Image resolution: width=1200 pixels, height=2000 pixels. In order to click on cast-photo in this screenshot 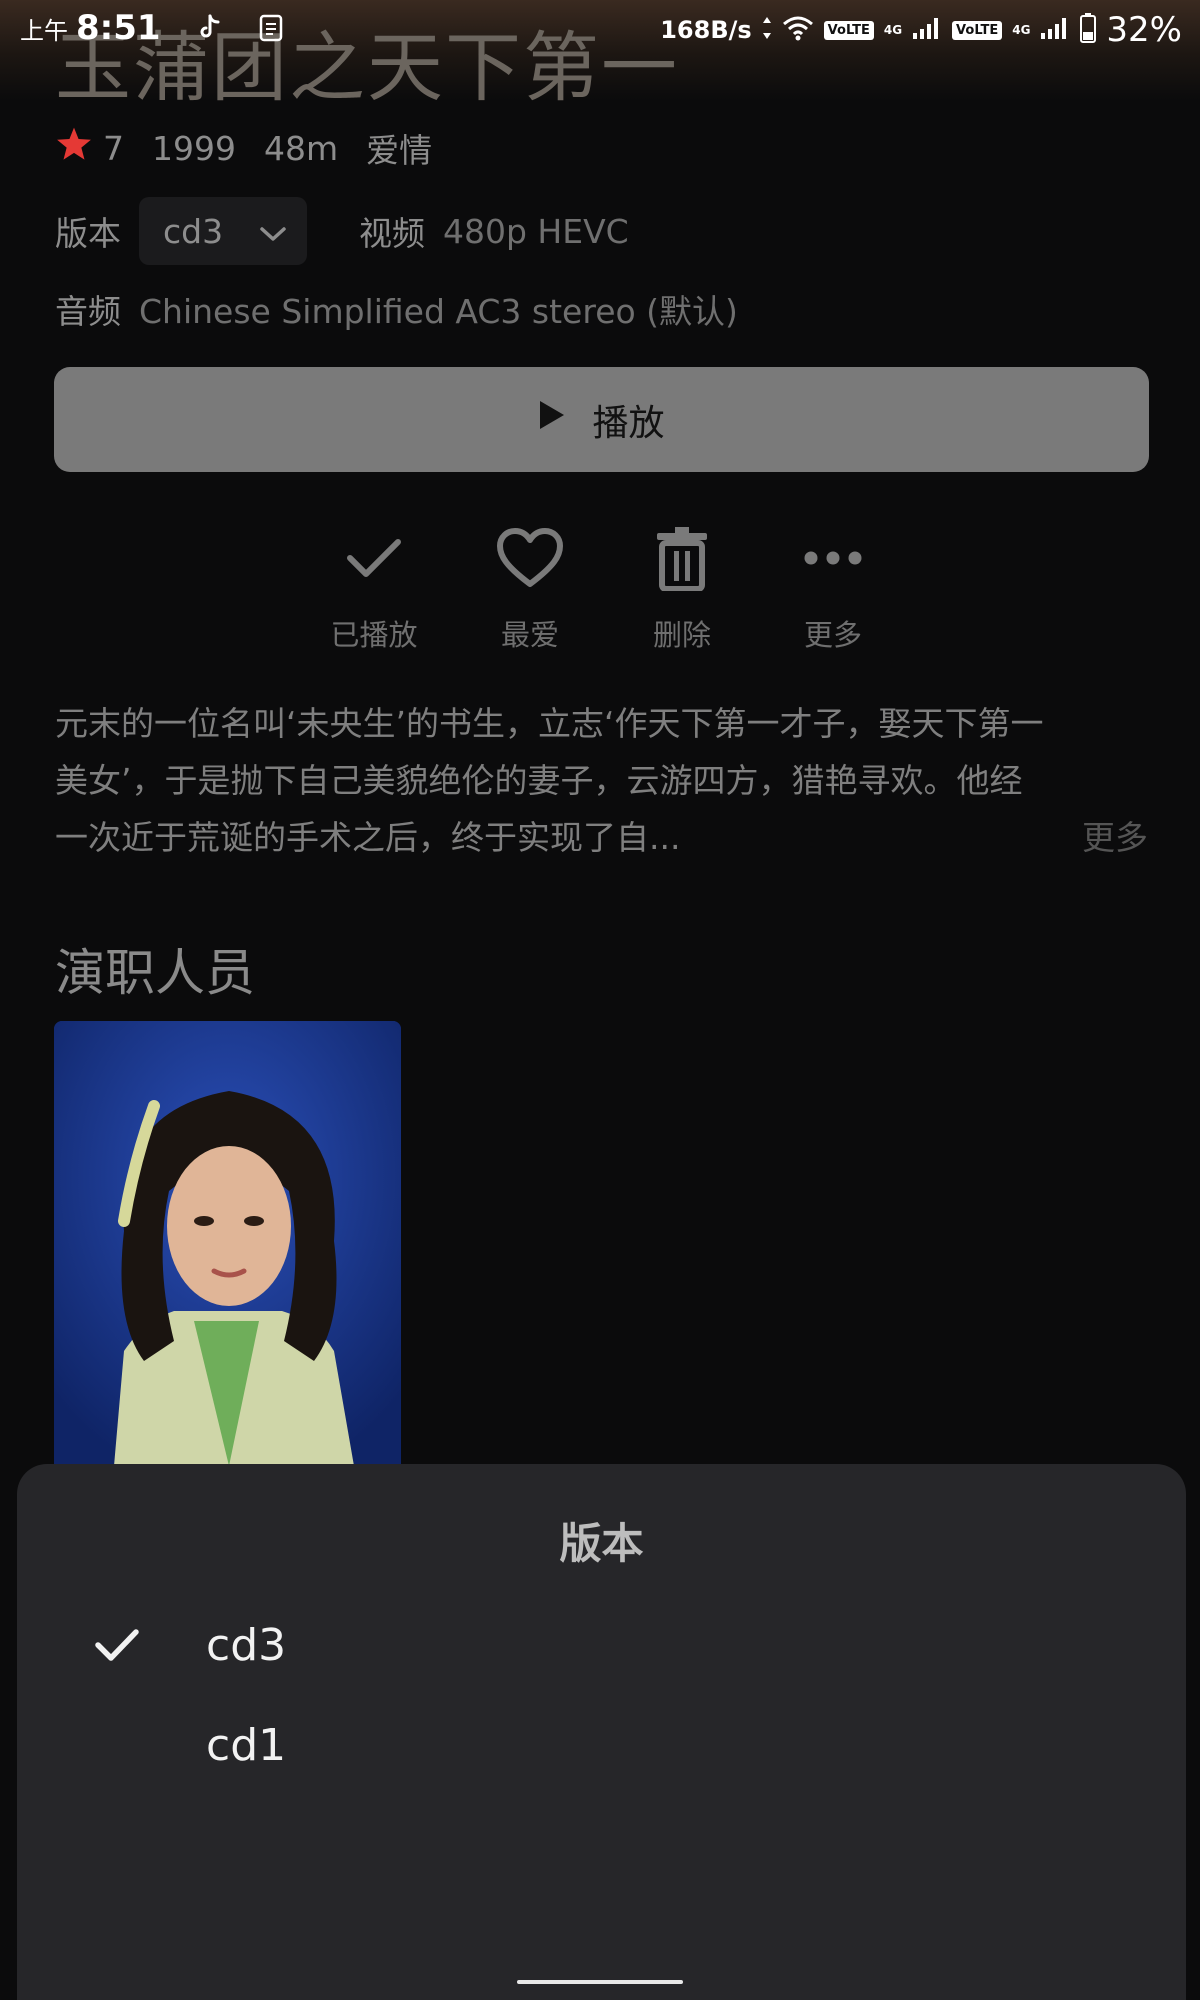, I will do `click(227, 1243)`.